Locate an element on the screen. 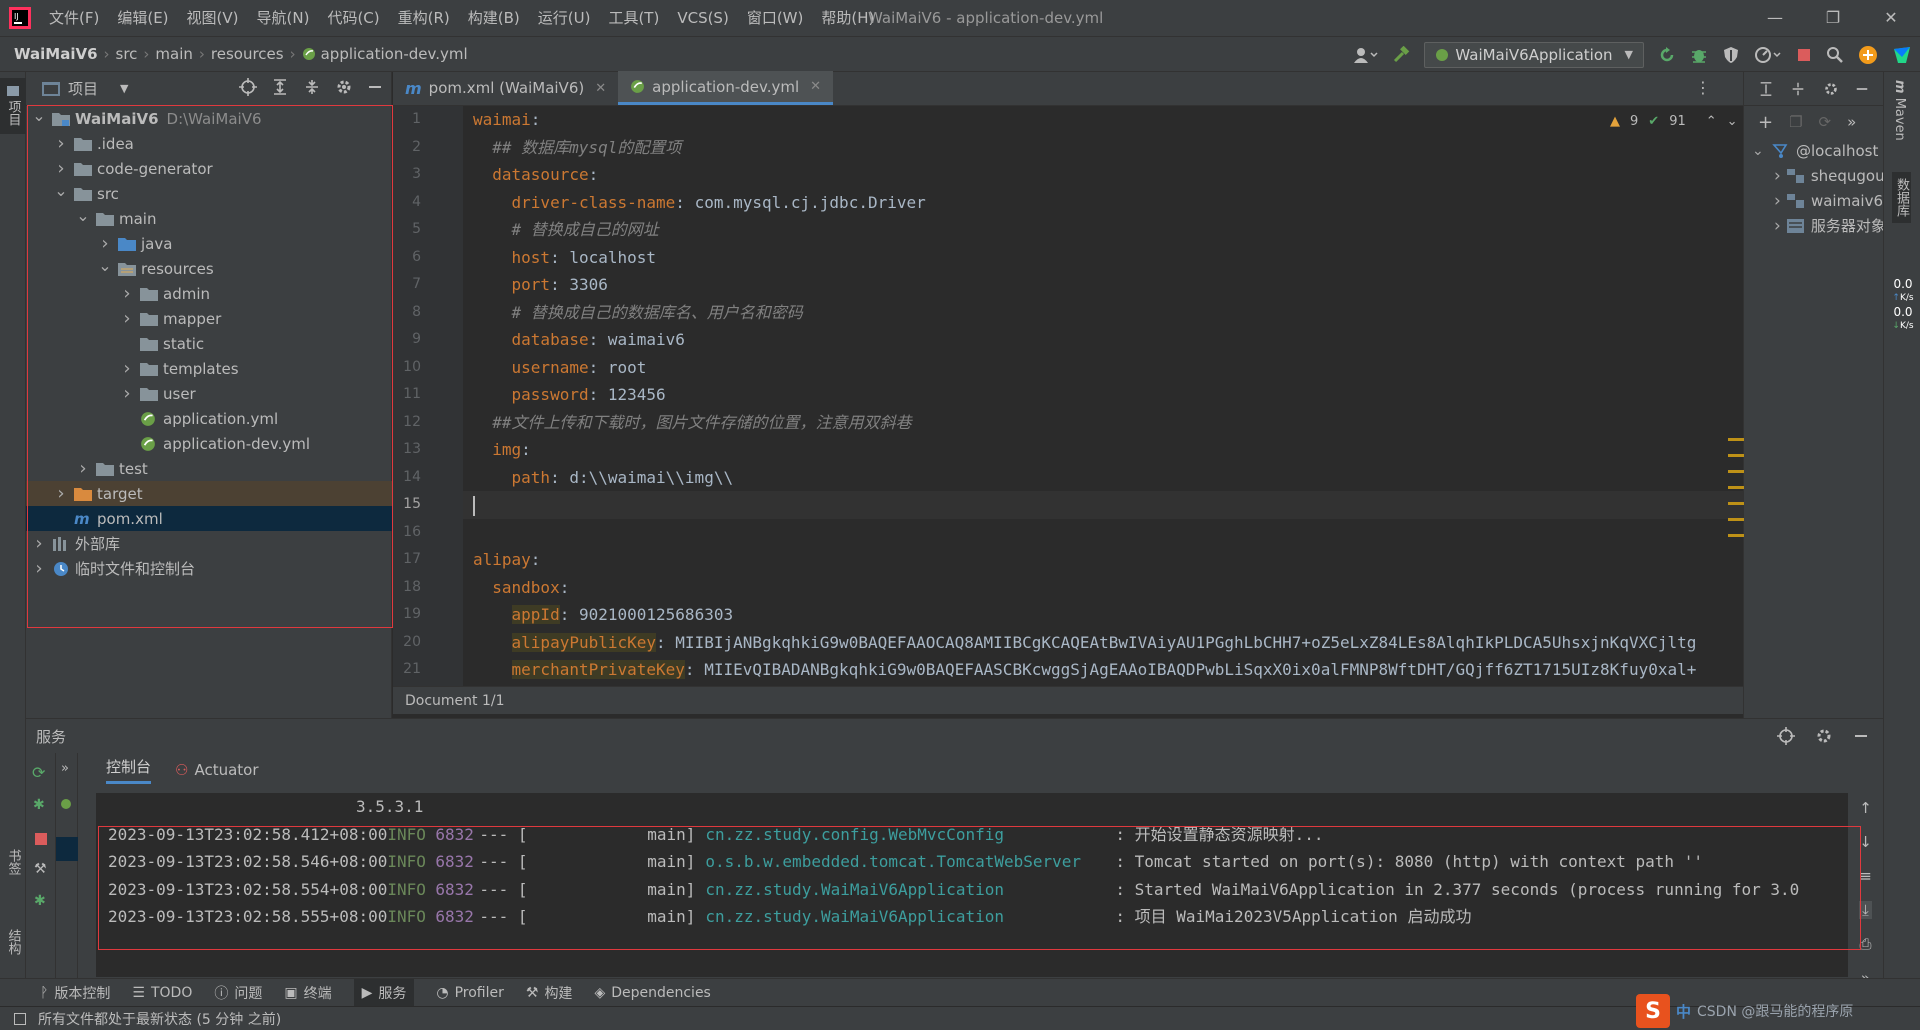  line-number: 19 is located at coordinates (428, 615).